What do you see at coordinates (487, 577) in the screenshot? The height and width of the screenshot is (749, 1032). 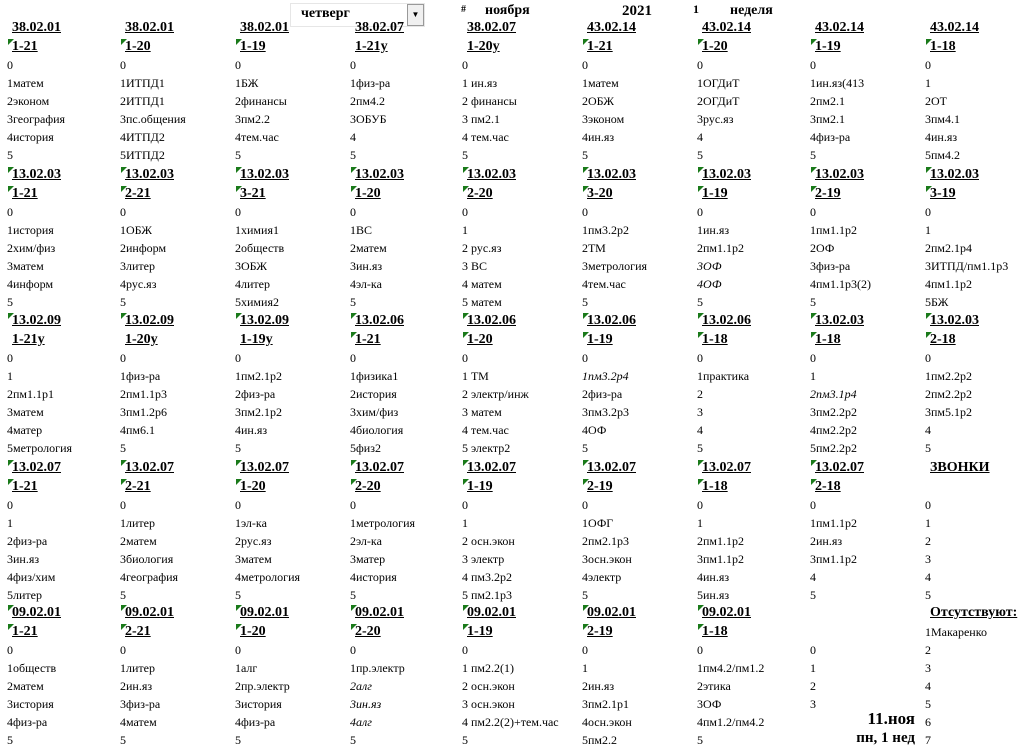 I see `lesson-cell: 4 пм3.2р2` at bounding box center [487, 577].